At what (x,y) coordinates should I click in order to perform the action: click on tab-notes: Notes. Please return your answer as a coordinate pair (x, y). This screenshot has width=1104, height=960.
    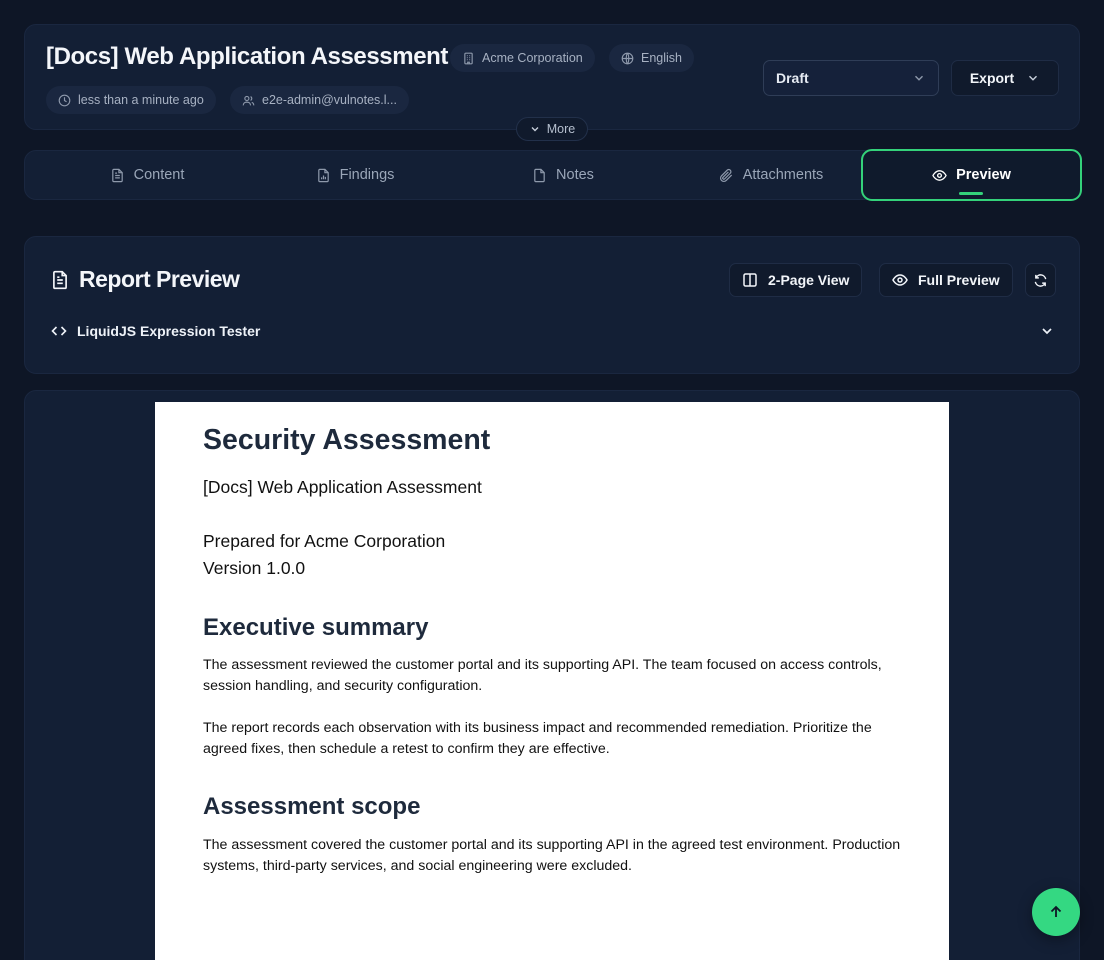
    Looking at the image, I should click on (563, 175).